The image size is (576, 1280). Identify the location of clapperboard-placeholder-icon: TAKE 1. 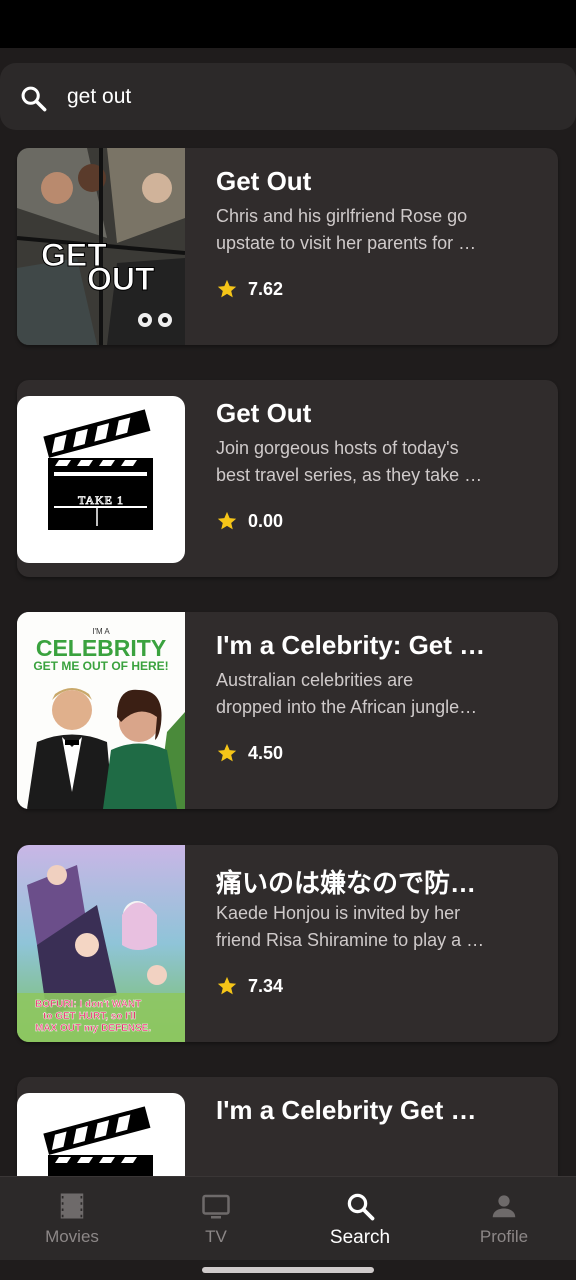
(101, 479).